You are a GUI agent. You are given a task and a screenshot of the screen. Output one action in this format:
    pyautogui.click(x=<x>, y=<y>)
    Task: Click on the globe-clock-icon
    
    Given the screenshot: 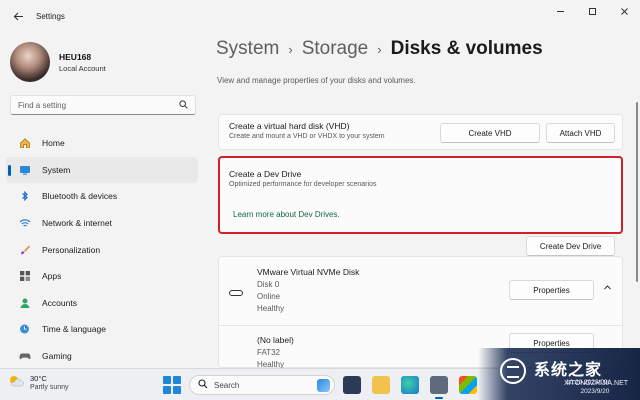 What is the action you would take?
    pyautogui.click(x=25, y=329)
    